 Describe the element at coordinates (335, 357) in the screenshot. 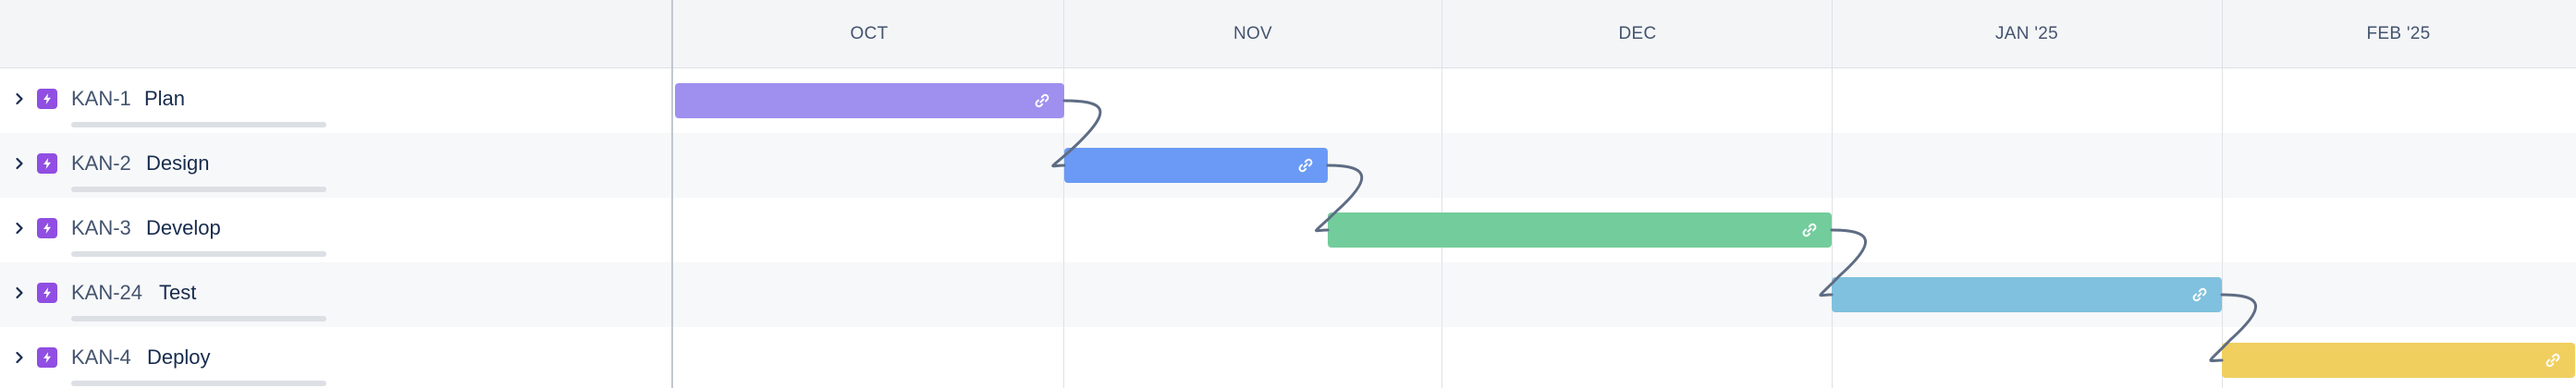

I see `issue-row: KAN-4 Deploy` at that location.